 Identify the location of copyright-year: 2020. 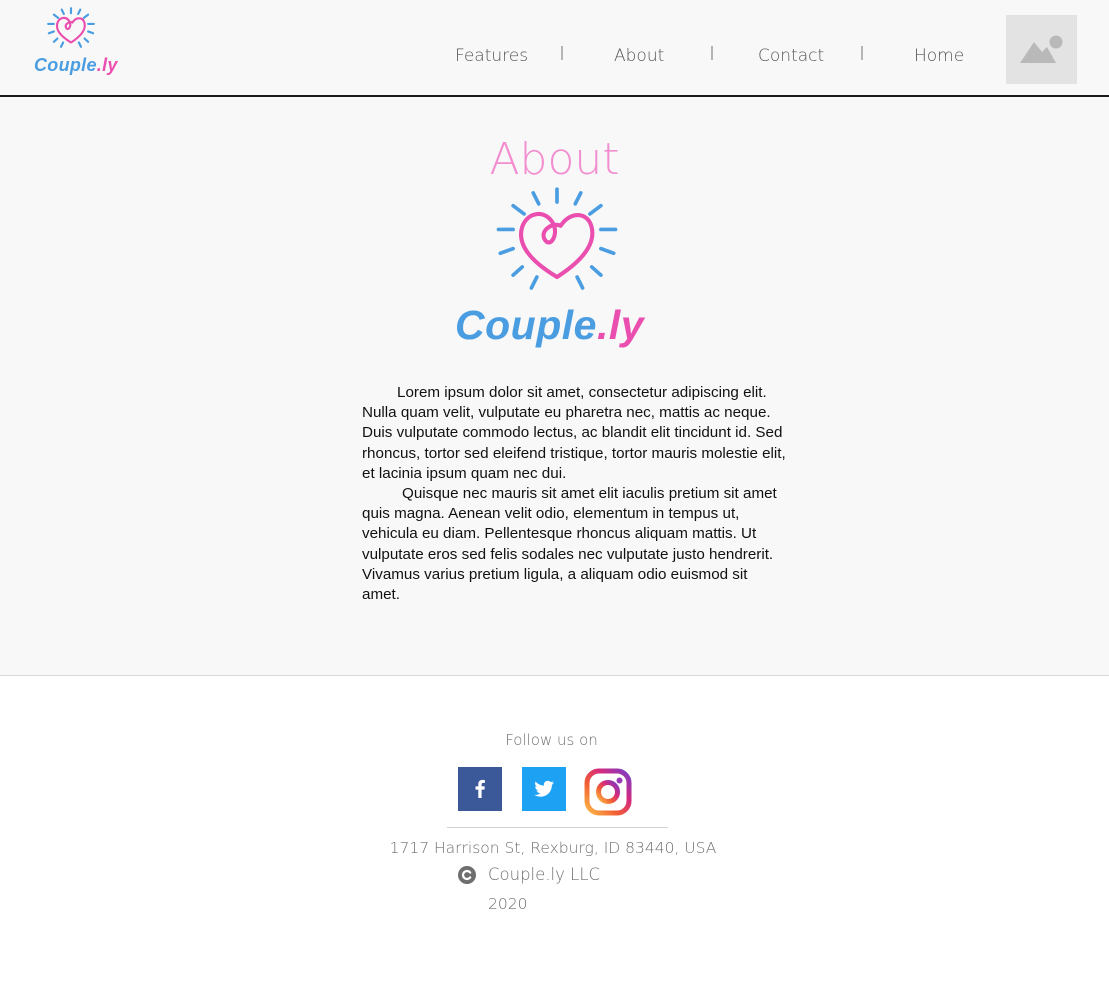
(508, 904).